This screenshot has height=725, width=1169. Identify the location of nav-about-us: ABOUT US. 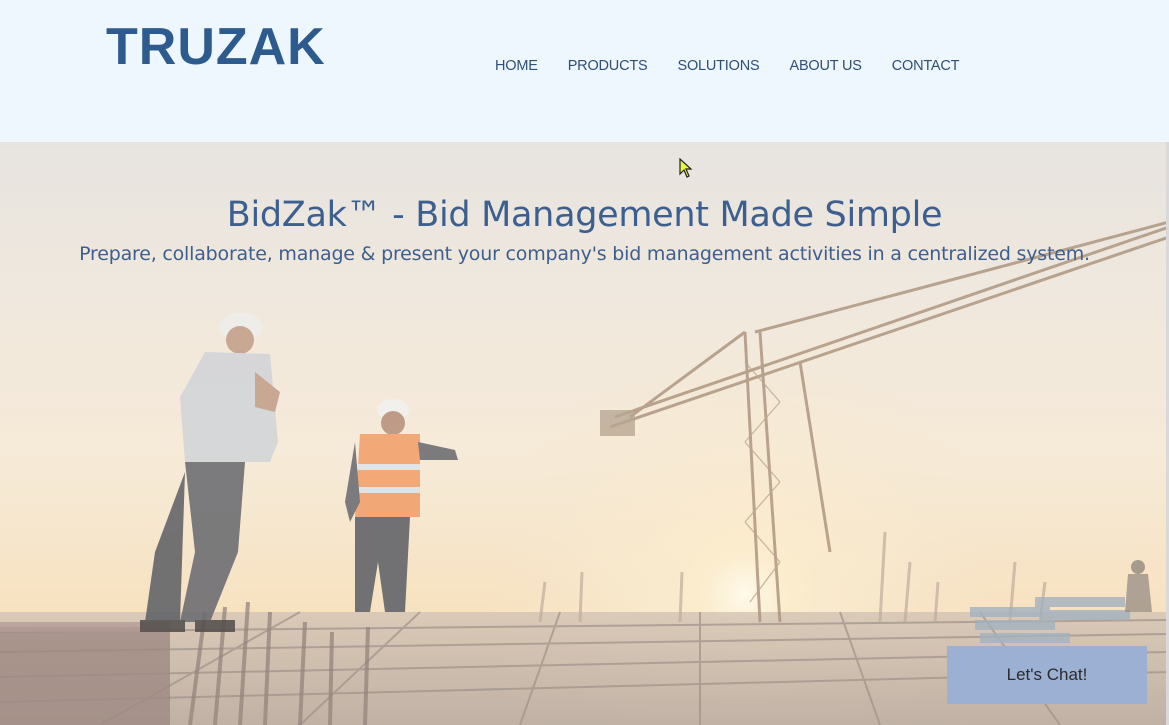
(825, 66).